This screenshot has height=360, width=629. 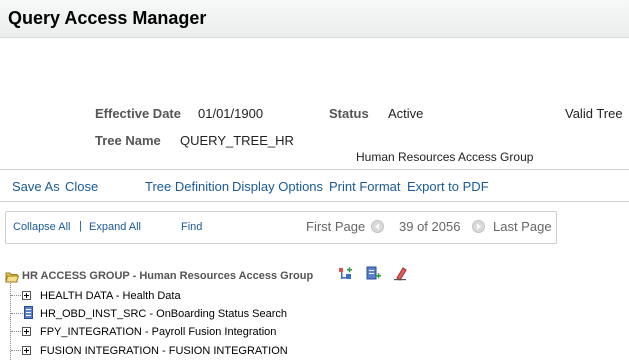 What do you see at coordinates (345, 276) in the screenshot?
I see `insert-child-icon` at bounding box center [345, 276].